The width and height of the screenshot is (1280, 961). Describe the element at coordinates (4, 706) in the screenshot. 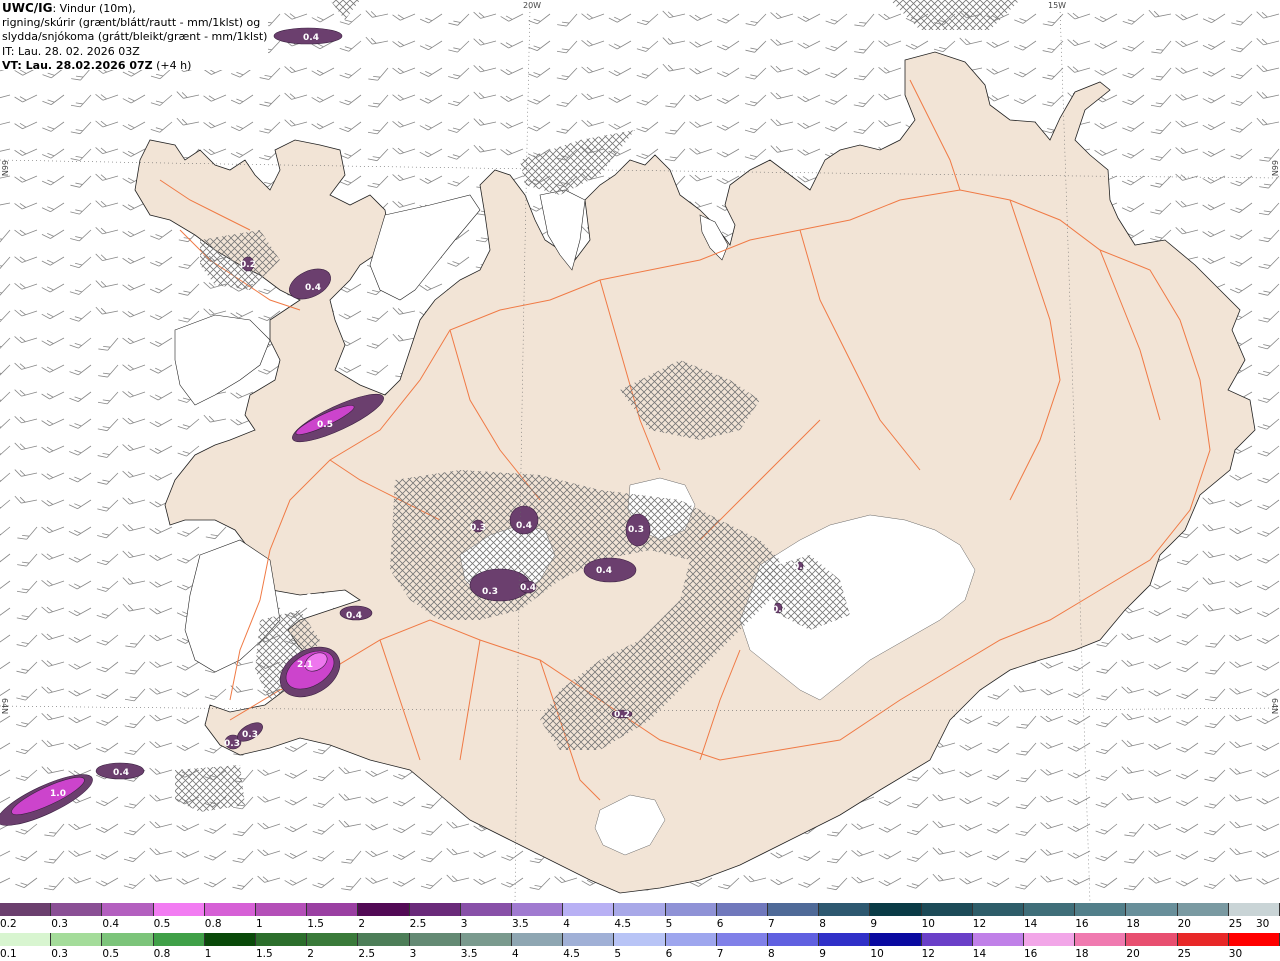

I see `lat-label-64n-left: 64N` at that location.